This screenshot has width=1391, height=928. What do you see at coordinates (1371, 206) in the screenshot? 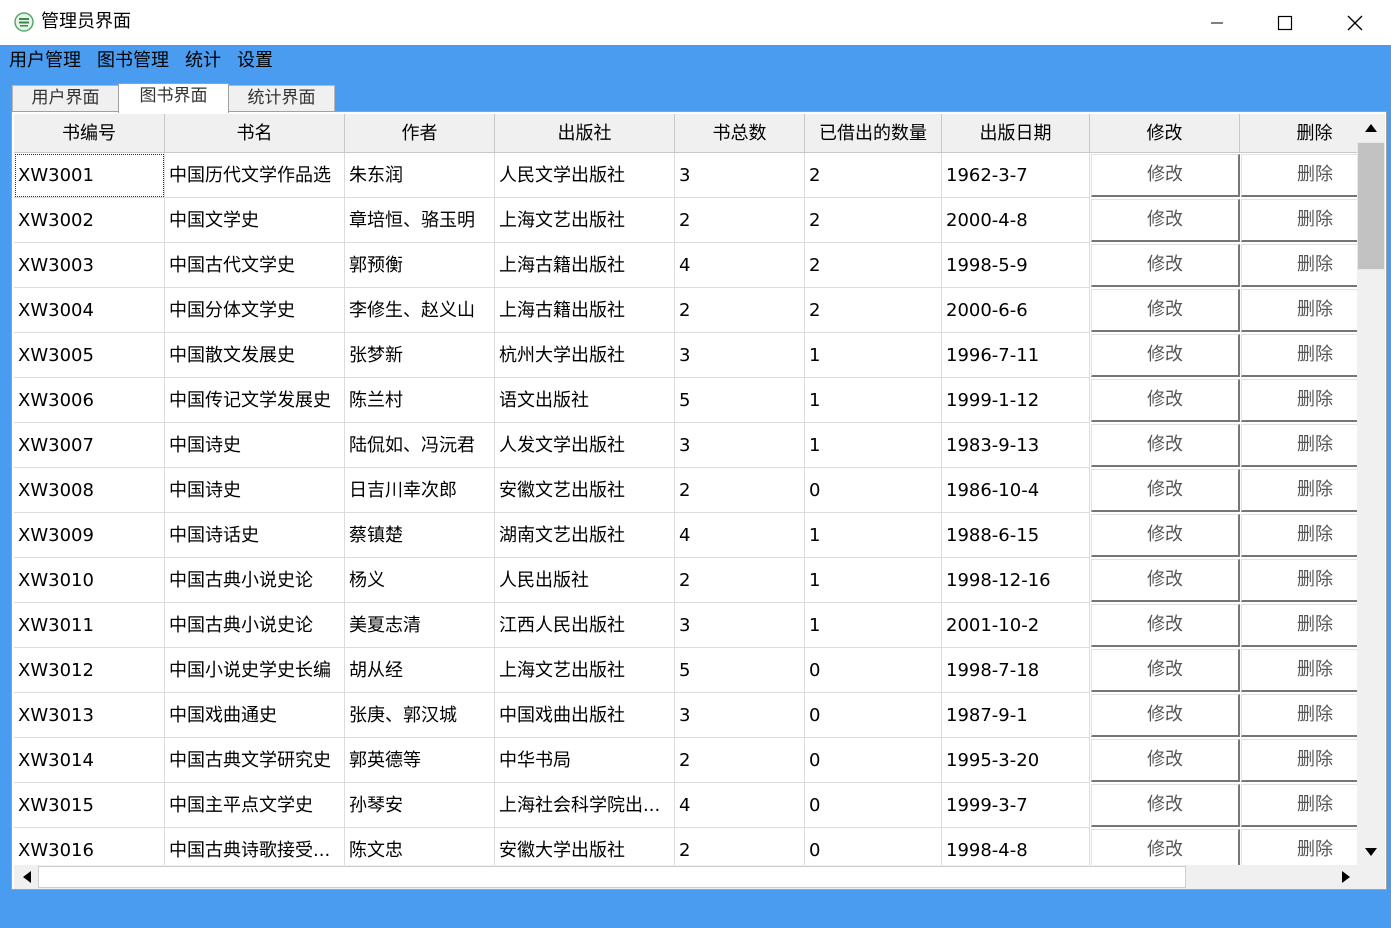
I see `vertical-scroll-thumb` at bounding box center [1371, 206].